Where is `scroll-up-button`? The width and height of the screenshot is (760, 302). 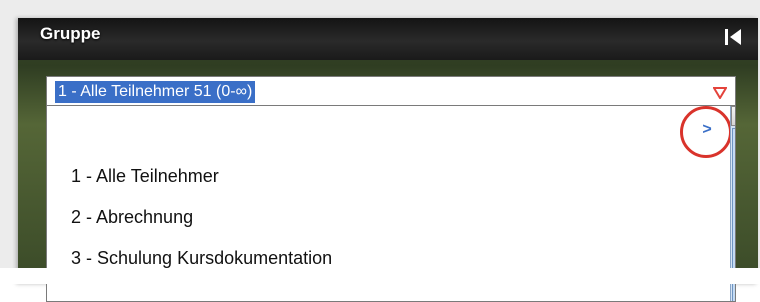
scroll-up-button is located at coordinates (733, 116).